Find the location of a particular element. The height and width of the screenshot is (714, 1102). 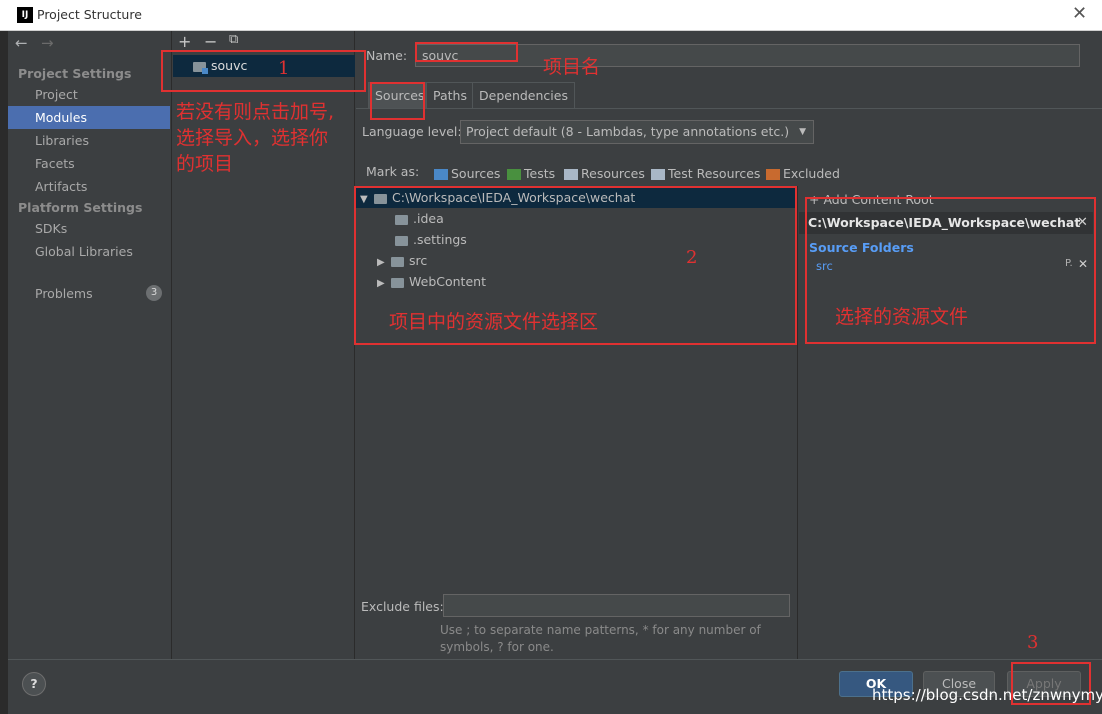

tests-folder-icon is located at coordinates (514, 174).